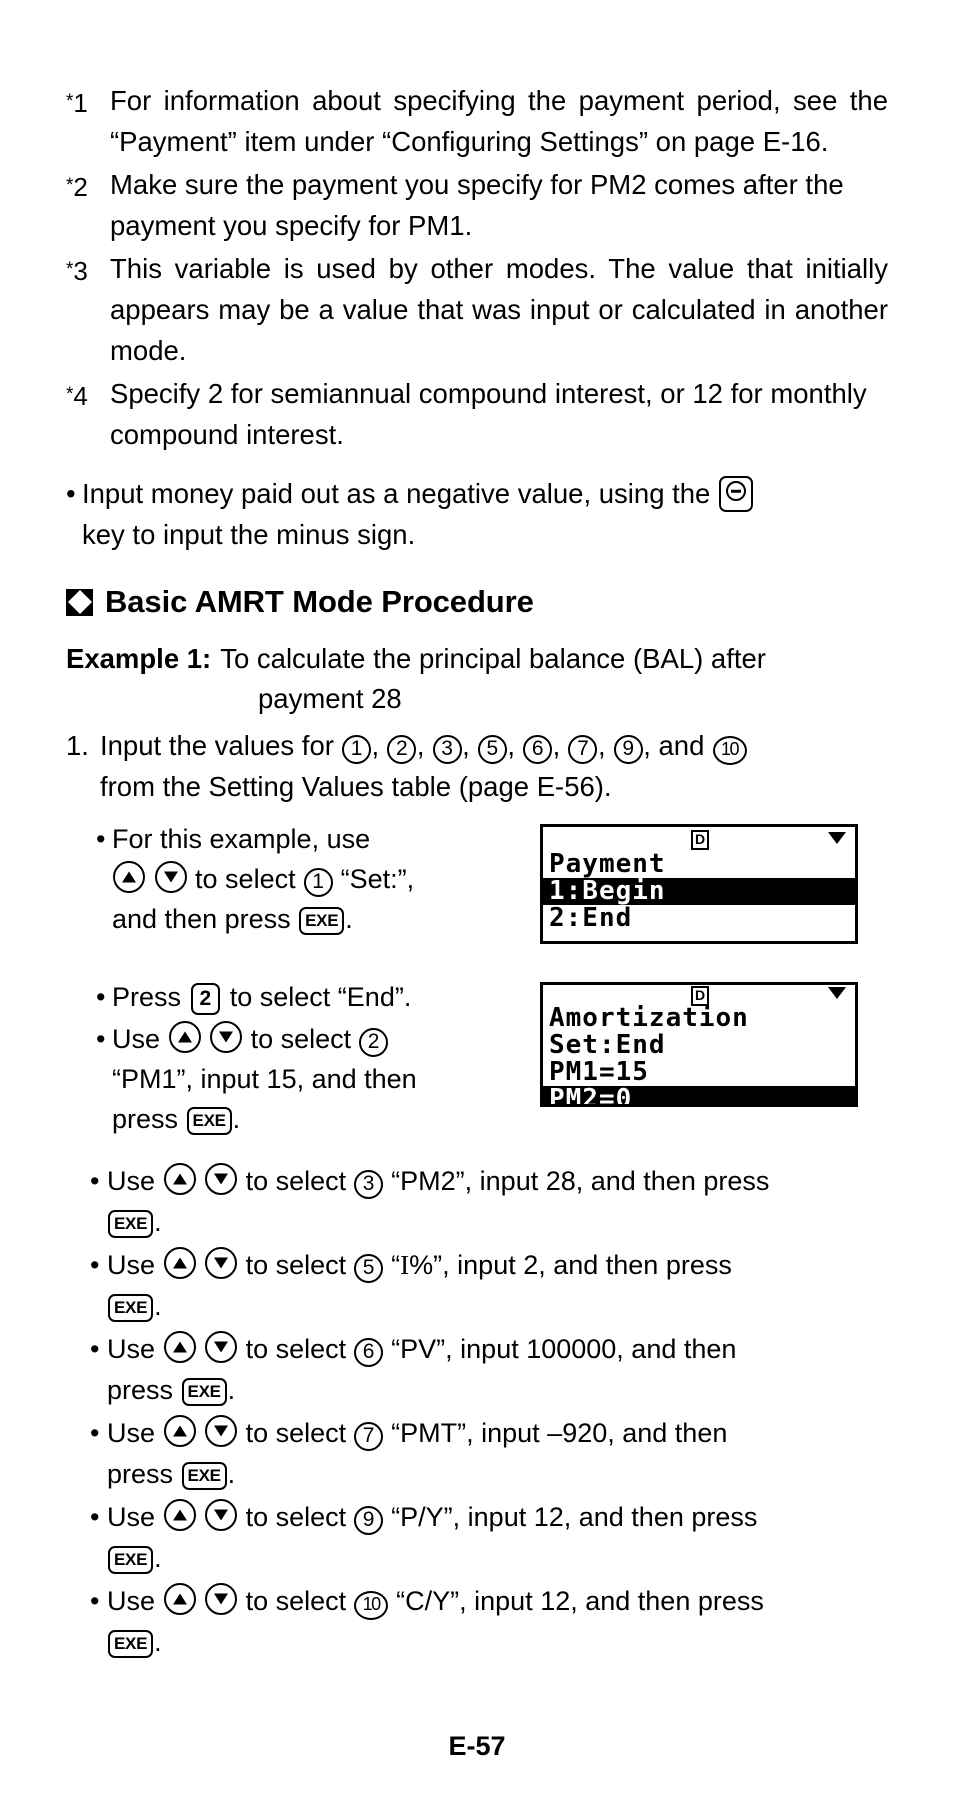  I want to click on footnote-1-mark: *1, so click(77, 103).